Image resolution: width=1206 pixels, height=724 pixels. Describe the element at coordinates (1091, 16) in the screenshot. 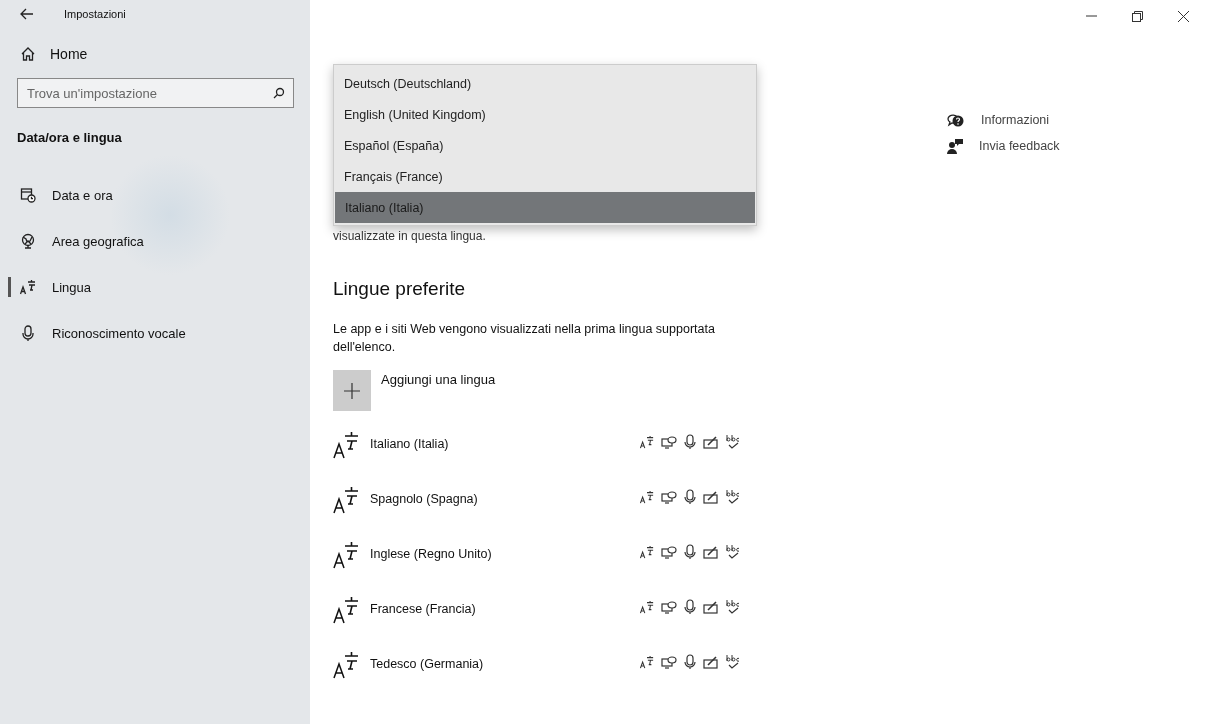

I see `minimize-icon` at that location.